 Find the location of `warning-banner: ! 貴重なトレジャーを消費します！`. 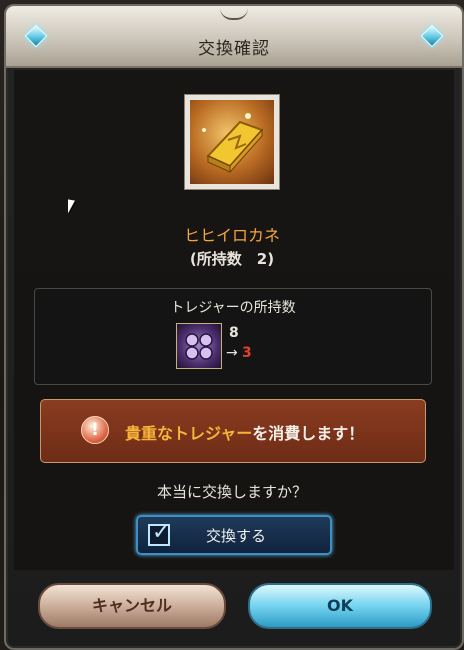

warning-banner: ! 貴重なトレジャーを消費します！ is located at coordinates (233, 431).